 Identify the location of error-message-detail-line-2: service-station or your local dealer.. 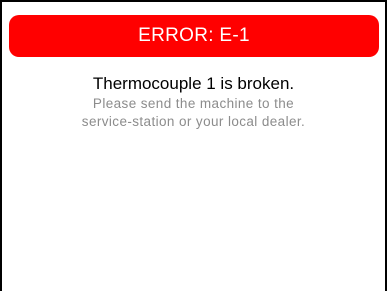
(193, 121).